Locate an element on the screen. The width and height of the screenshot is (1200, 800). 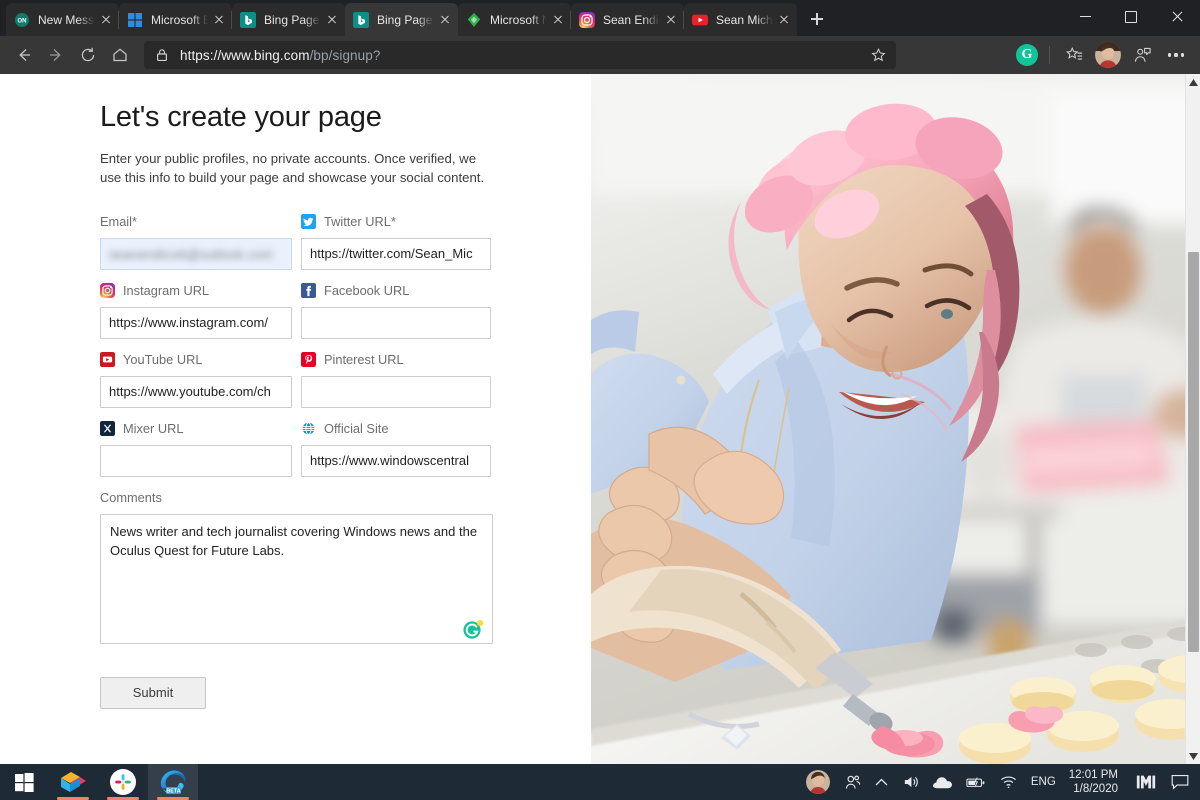
twitter-icon is located at coordinates (308, 222).